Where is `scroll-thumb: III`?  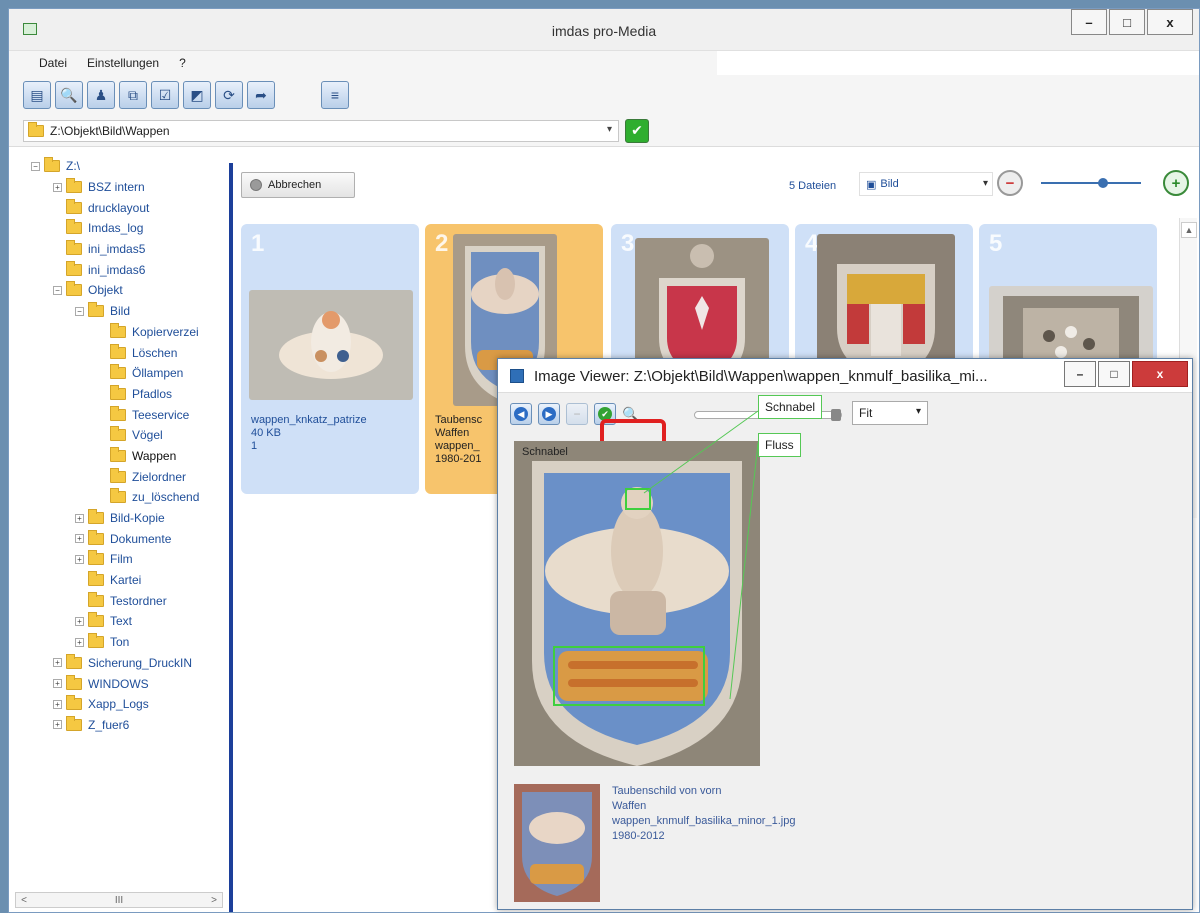 scroll-thumb: III is located at coordinates (119, 900).